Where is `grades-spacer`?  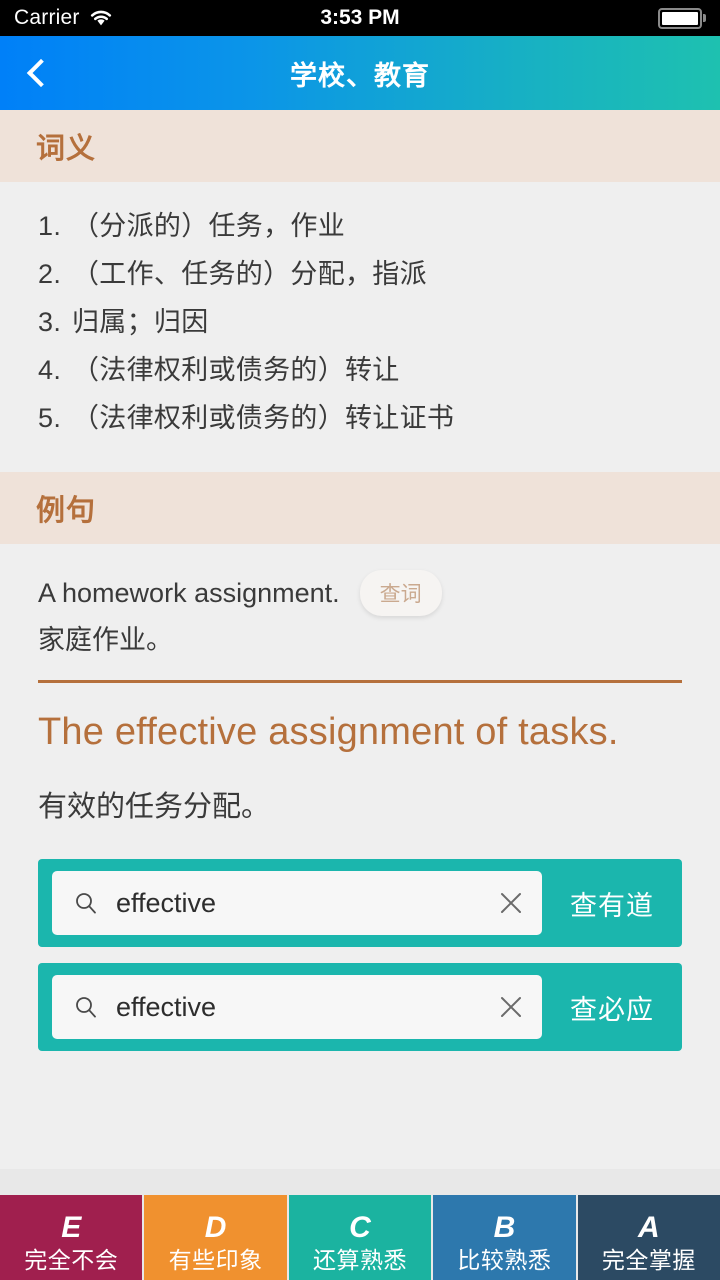 grades-spacer is located at coordinates (360, 1182).